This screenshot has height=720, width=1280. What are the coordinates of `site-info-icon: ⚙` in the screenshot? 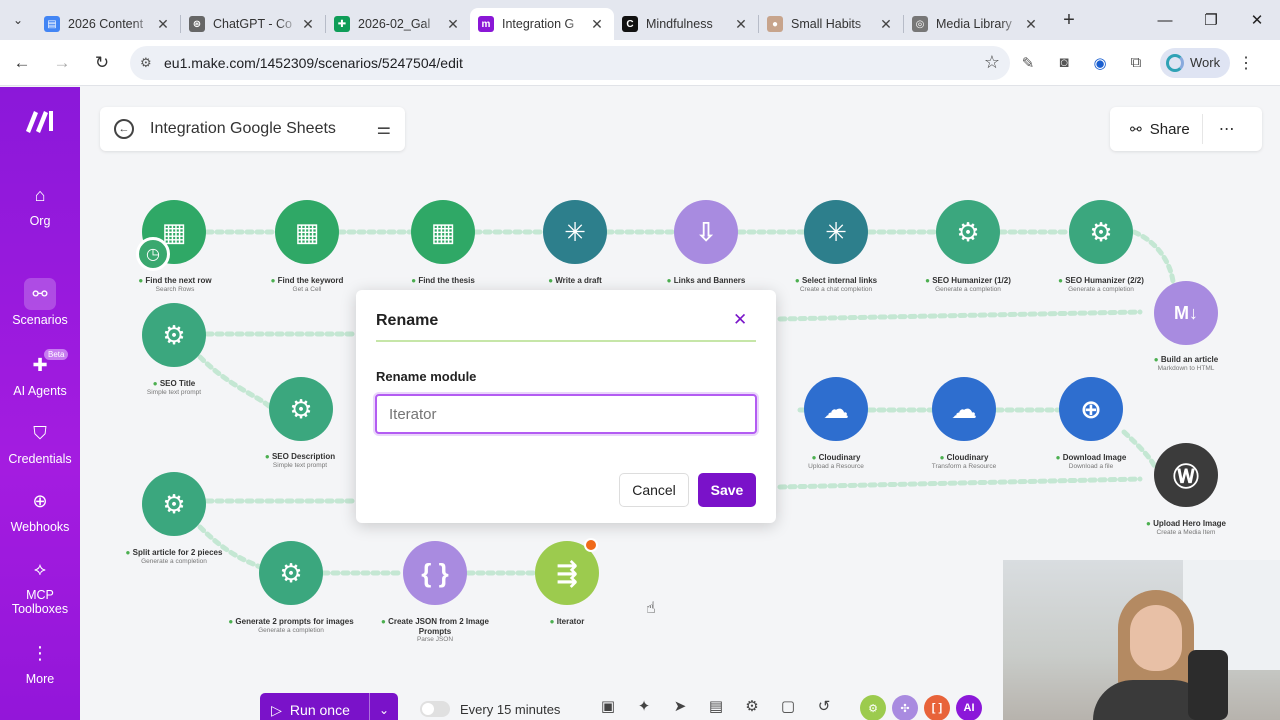 It's located at (152, 63).